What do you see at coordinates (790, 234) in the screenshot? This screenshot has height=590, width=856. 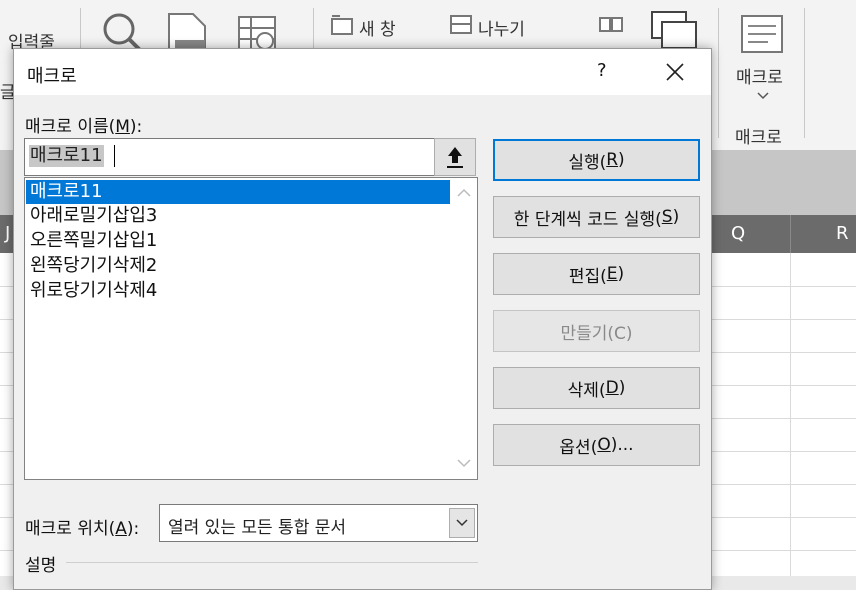 I see `column-divider` at bounding box center [790, 234].